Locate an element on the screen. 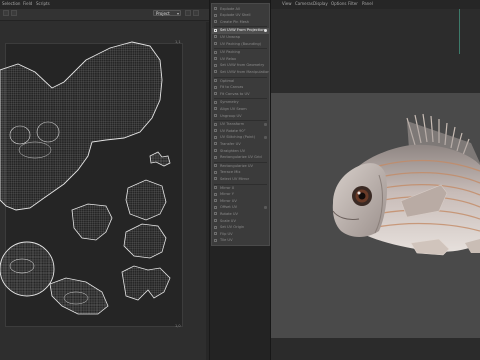 The image size is (480, 360). menu-item: Set UVW From Projection is located at coordinates (240, 30).